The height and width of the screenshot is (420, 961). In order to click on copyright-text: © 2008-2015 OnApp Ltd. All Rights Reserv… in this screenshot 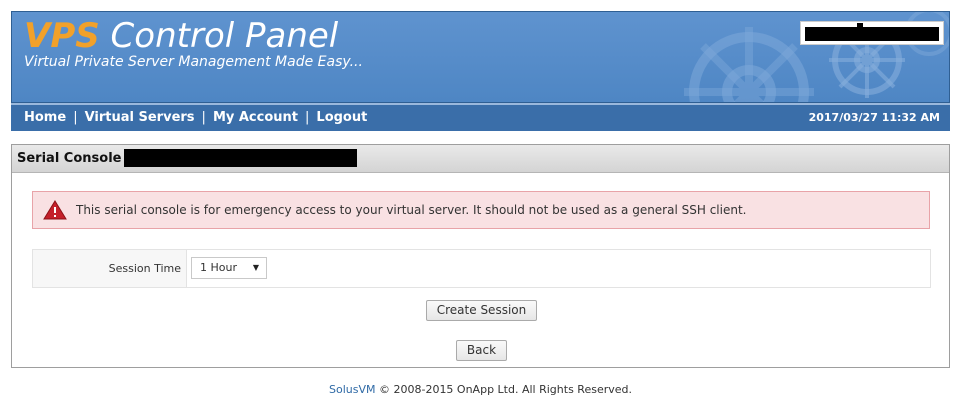, I will do `click(503, 389)`.